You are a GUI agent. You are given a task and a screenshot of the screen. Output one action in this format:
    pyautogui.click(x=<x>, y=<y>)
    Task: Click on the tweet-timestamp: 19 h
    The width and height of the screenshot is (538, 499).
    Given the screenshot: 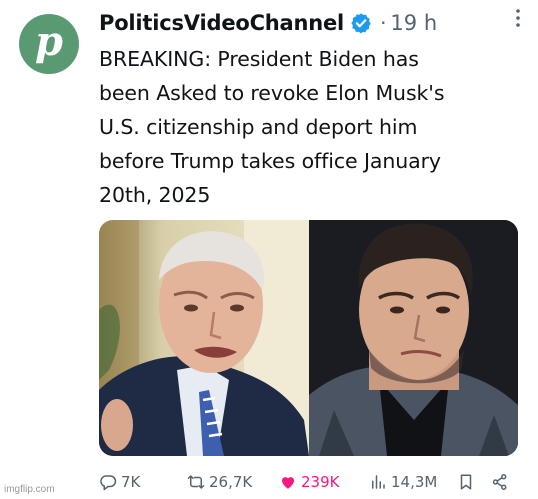 What is the action you would take?
    pyautogui.click(x=413, y=23)
    